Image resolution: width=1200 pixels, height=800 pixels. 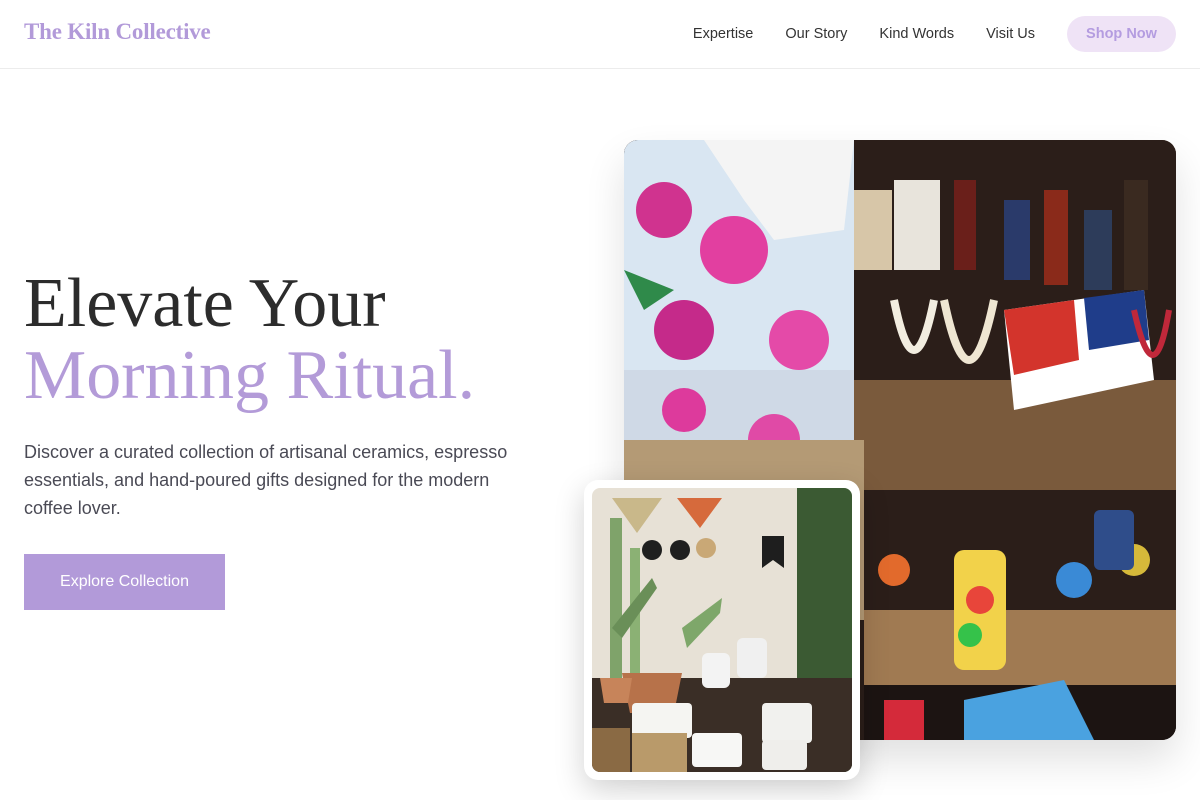 I want to click on hero-inset-image, so click(x=722, y=630).